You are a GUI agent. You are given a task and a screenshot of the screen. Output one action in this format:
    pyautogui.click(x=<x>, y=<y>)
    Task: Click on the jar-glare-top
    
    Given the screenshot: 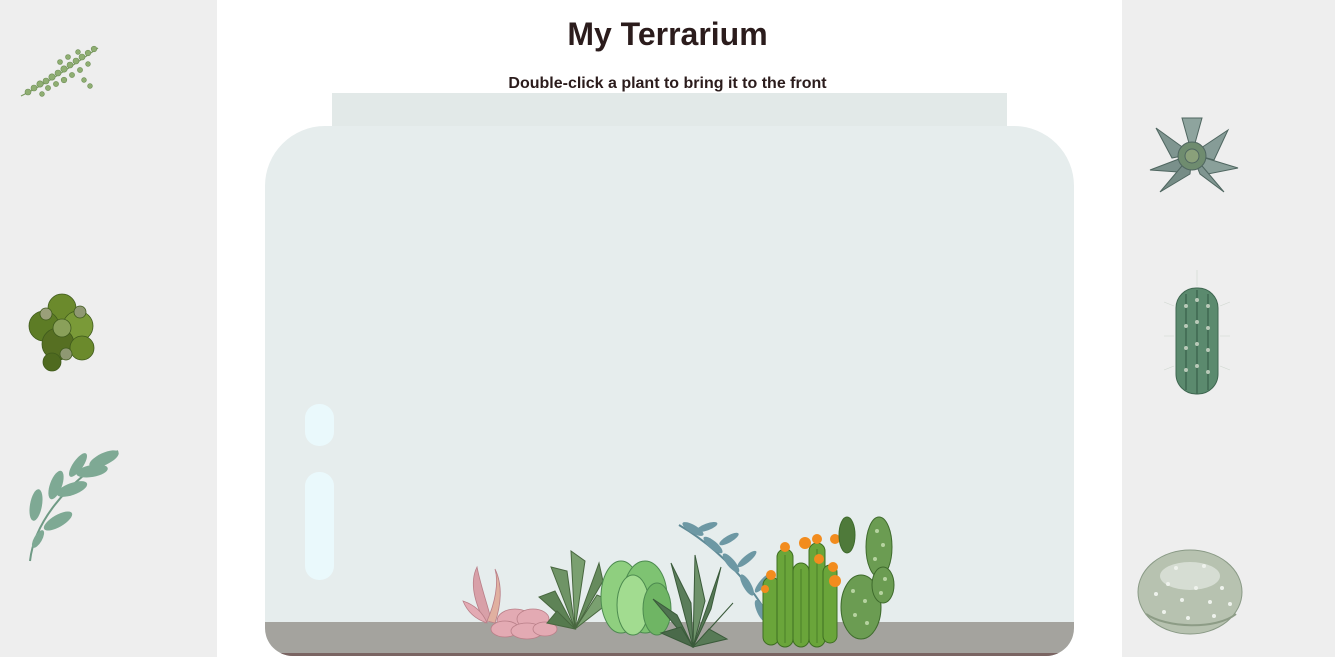 What is the action you would take?
    pyautogui.click(x=319, y=425)
    